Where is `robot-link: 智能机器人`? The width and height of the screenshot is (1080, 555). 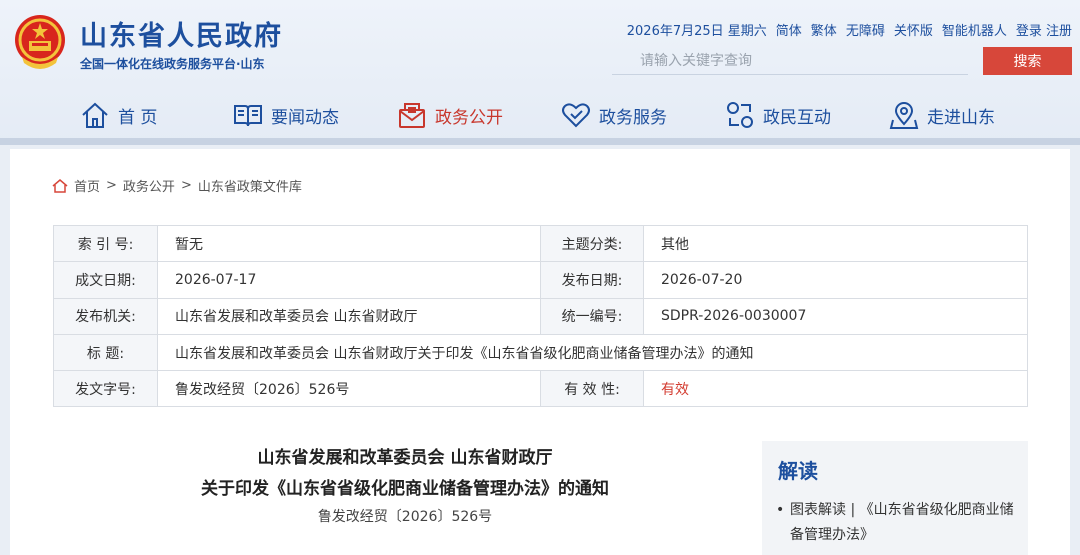 robot-link: 智能机器人 is located at coordinates (974, 29).